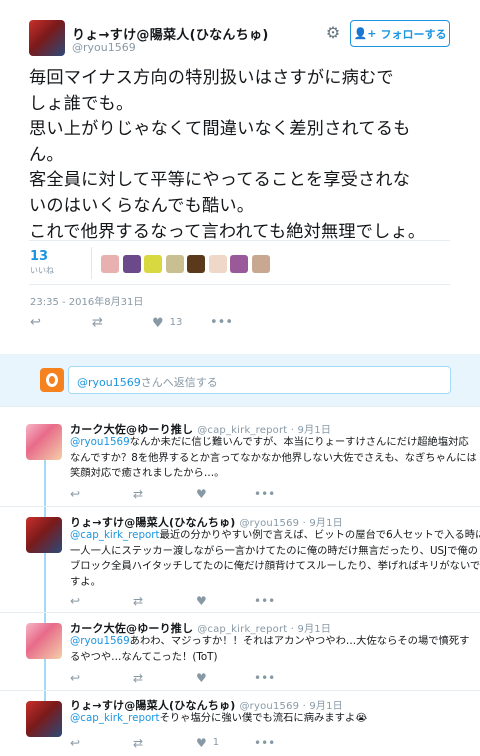 The width and height of the screenshot is (480, 756). I want to click on author-avatar, so click(47, 38).